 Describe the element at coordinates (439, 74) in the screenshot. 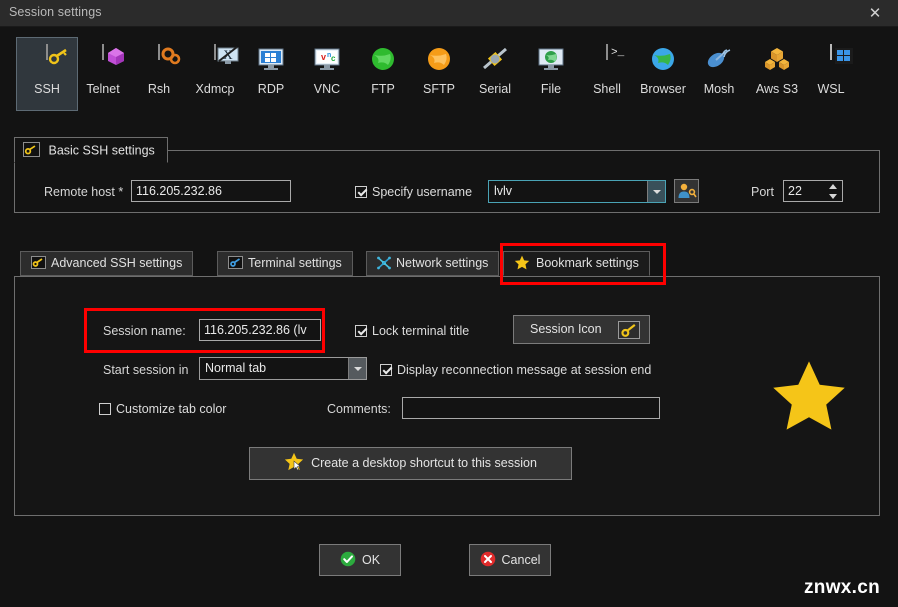

I see `protocol-sftp: SFTP` at that location.